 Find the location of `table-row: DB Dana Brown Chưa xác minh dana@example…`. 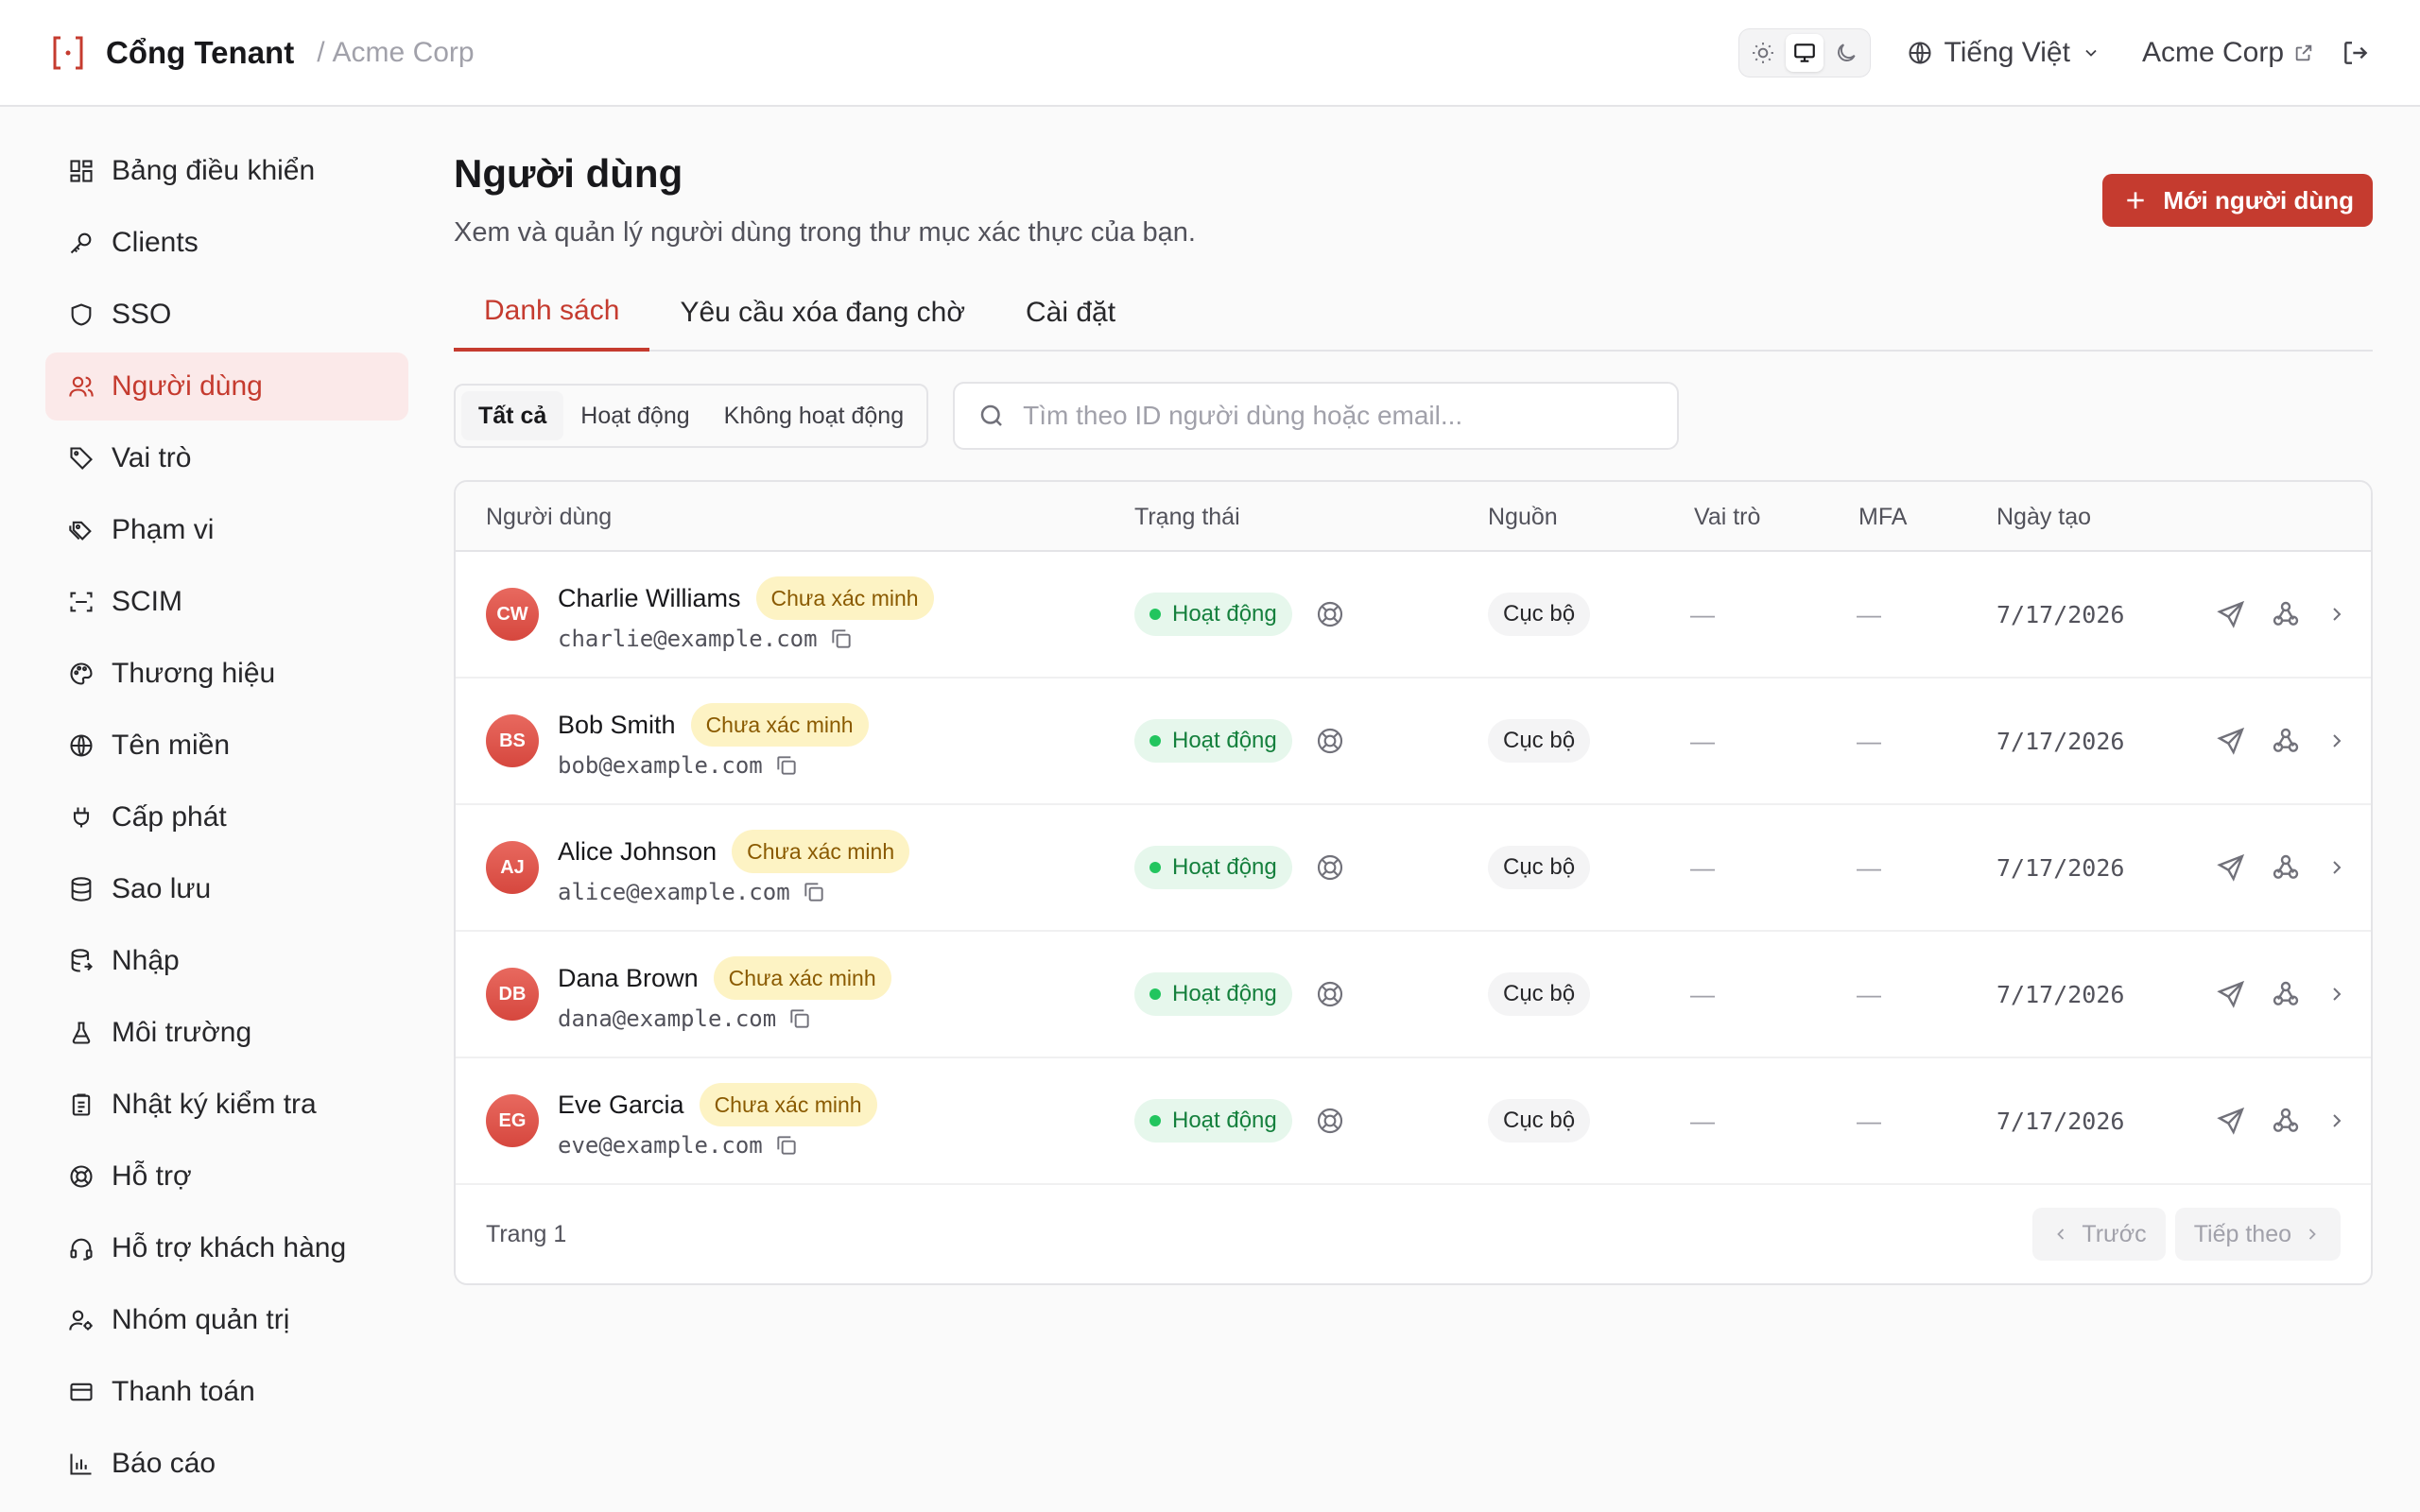

table-row: DB Dana Brown Chưa xác minh dana@example… is located at coordinates (1413, 995).